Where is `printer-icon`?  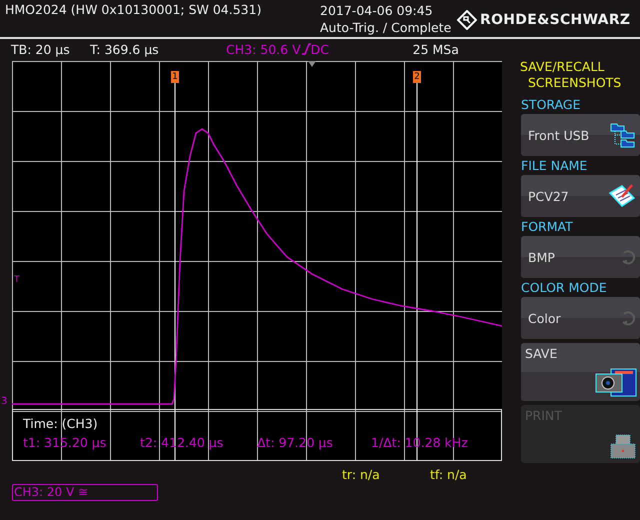 printer-icon is located at coordinates (623, 447).